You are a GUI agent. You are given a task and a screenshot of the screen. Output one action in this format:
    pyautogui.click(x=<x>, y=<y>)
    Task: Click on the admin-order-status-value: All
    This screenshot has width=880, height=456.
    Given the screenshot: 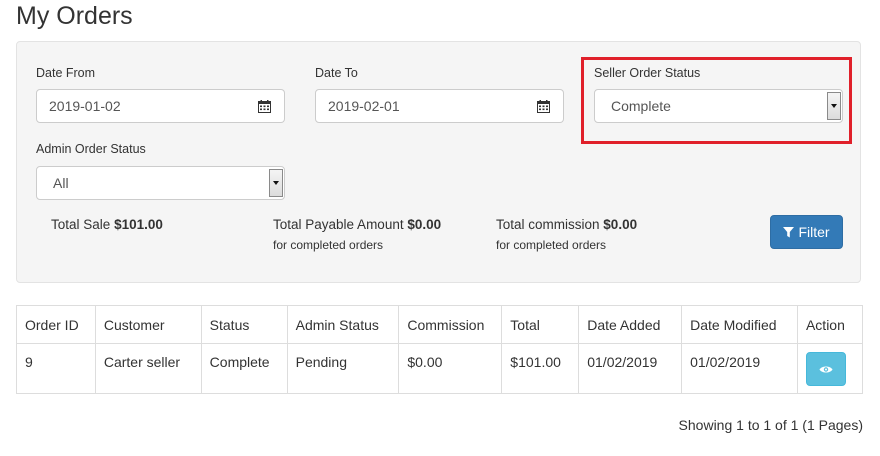 What is the action you would take?
    pyautogui.click(x=61, y=183)
    